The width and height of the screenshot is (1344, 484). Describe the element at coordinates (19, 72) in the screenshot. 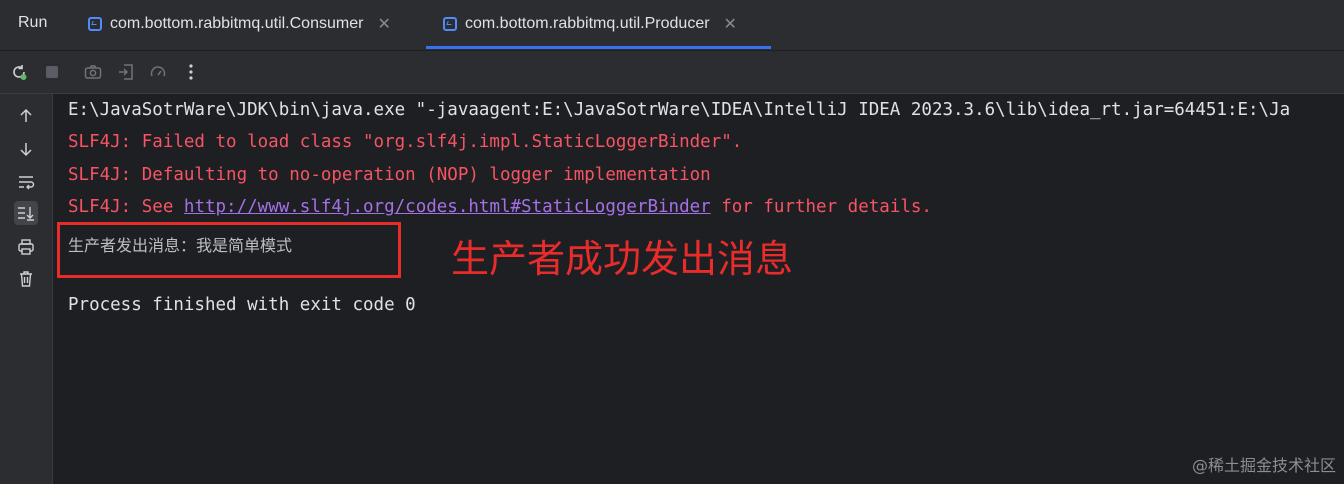

I see `rerun-icon` at that location.